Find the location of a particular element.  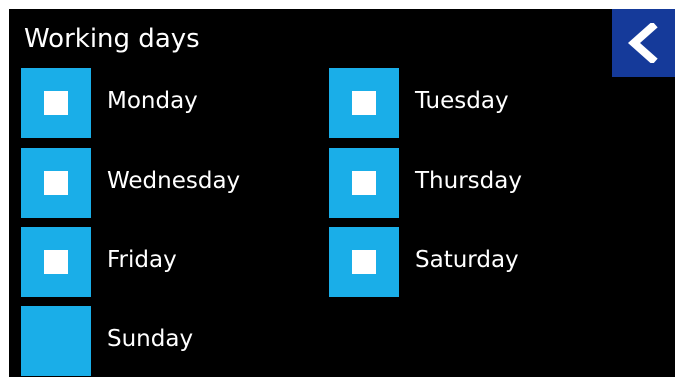

page-title: Working days is located at coordinates (112, 39).